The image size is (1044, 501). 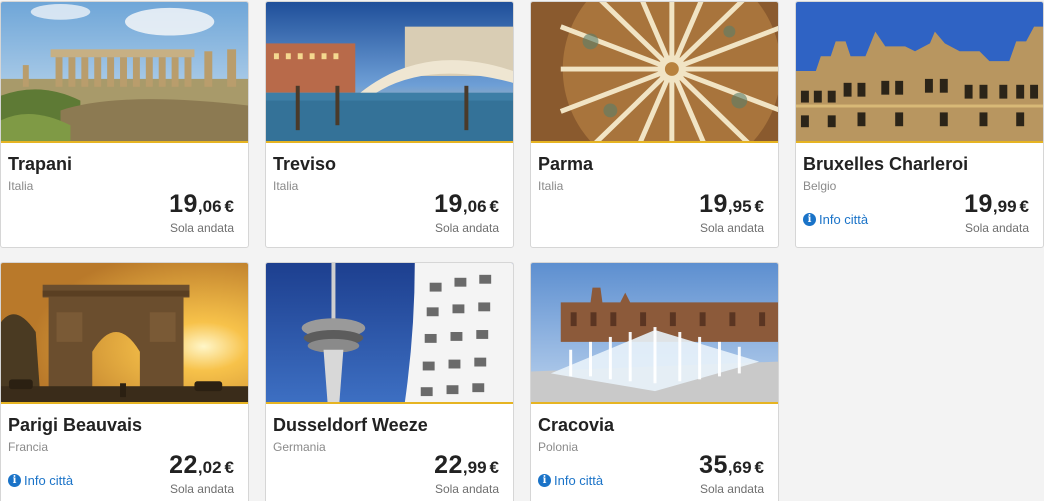 I want to click on city-name: Bruxelles Charleroi, so click(x=886, y=164).